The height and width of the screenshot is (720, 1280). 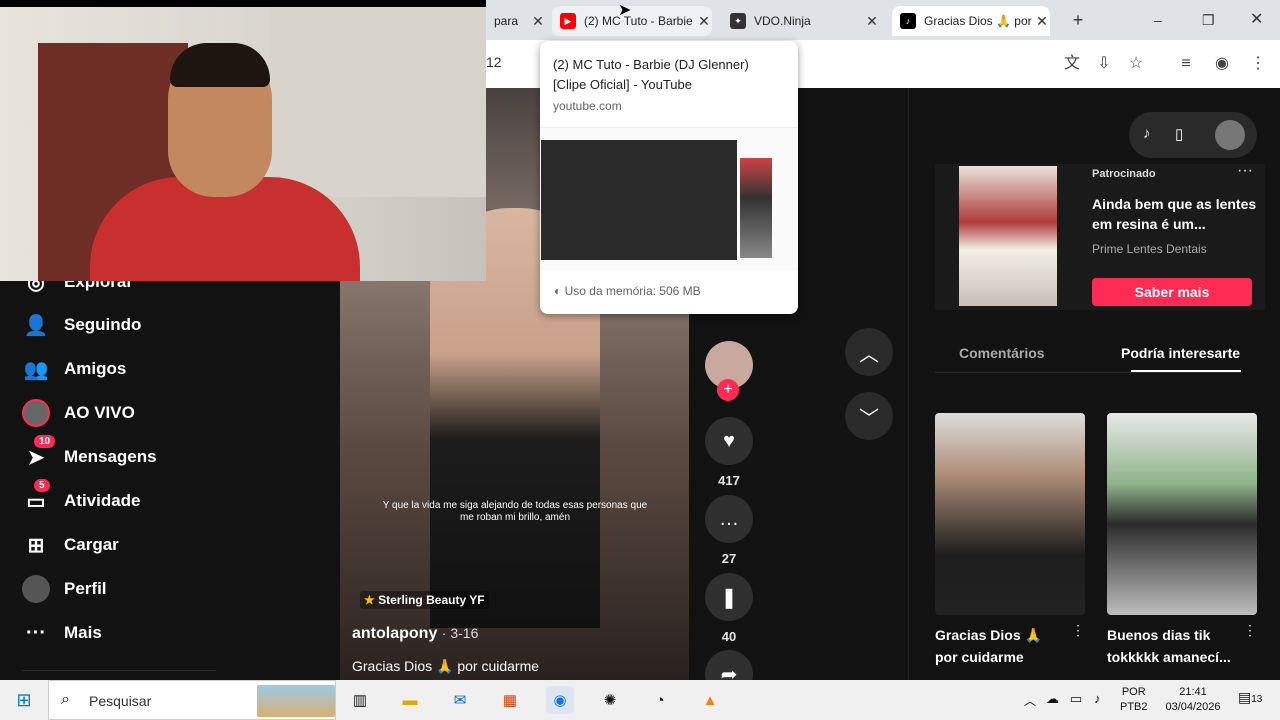 I want to click on language-indicator: POR PTB2, so click(x=1134, y=700).